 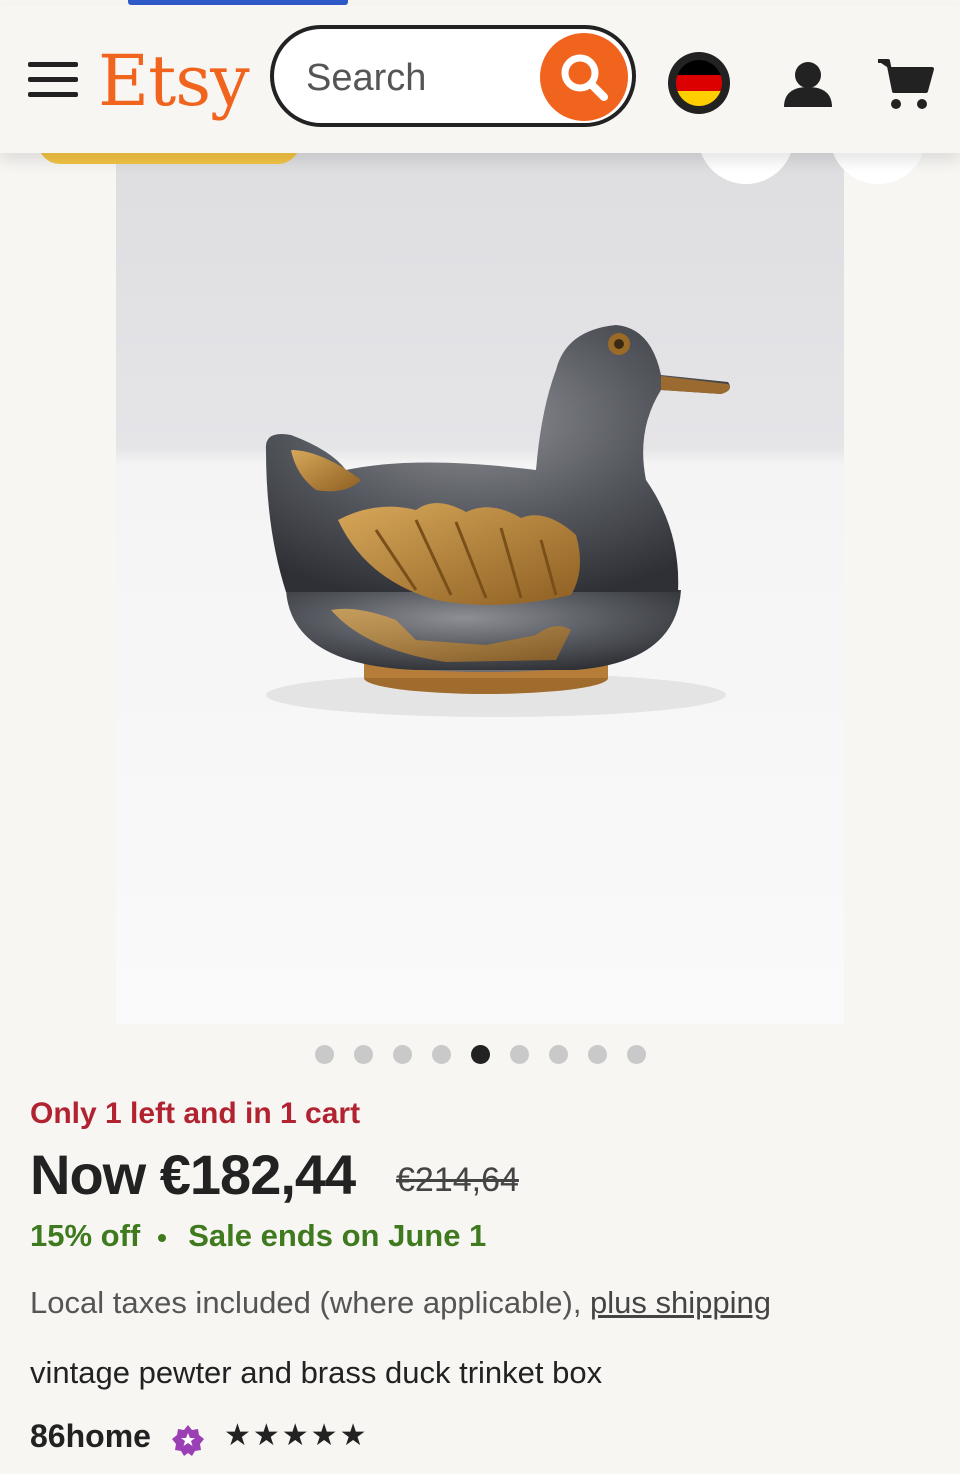 I want to click on tax-note-text: Local taxes included (where applicable),, so click(x=310, y=1302).